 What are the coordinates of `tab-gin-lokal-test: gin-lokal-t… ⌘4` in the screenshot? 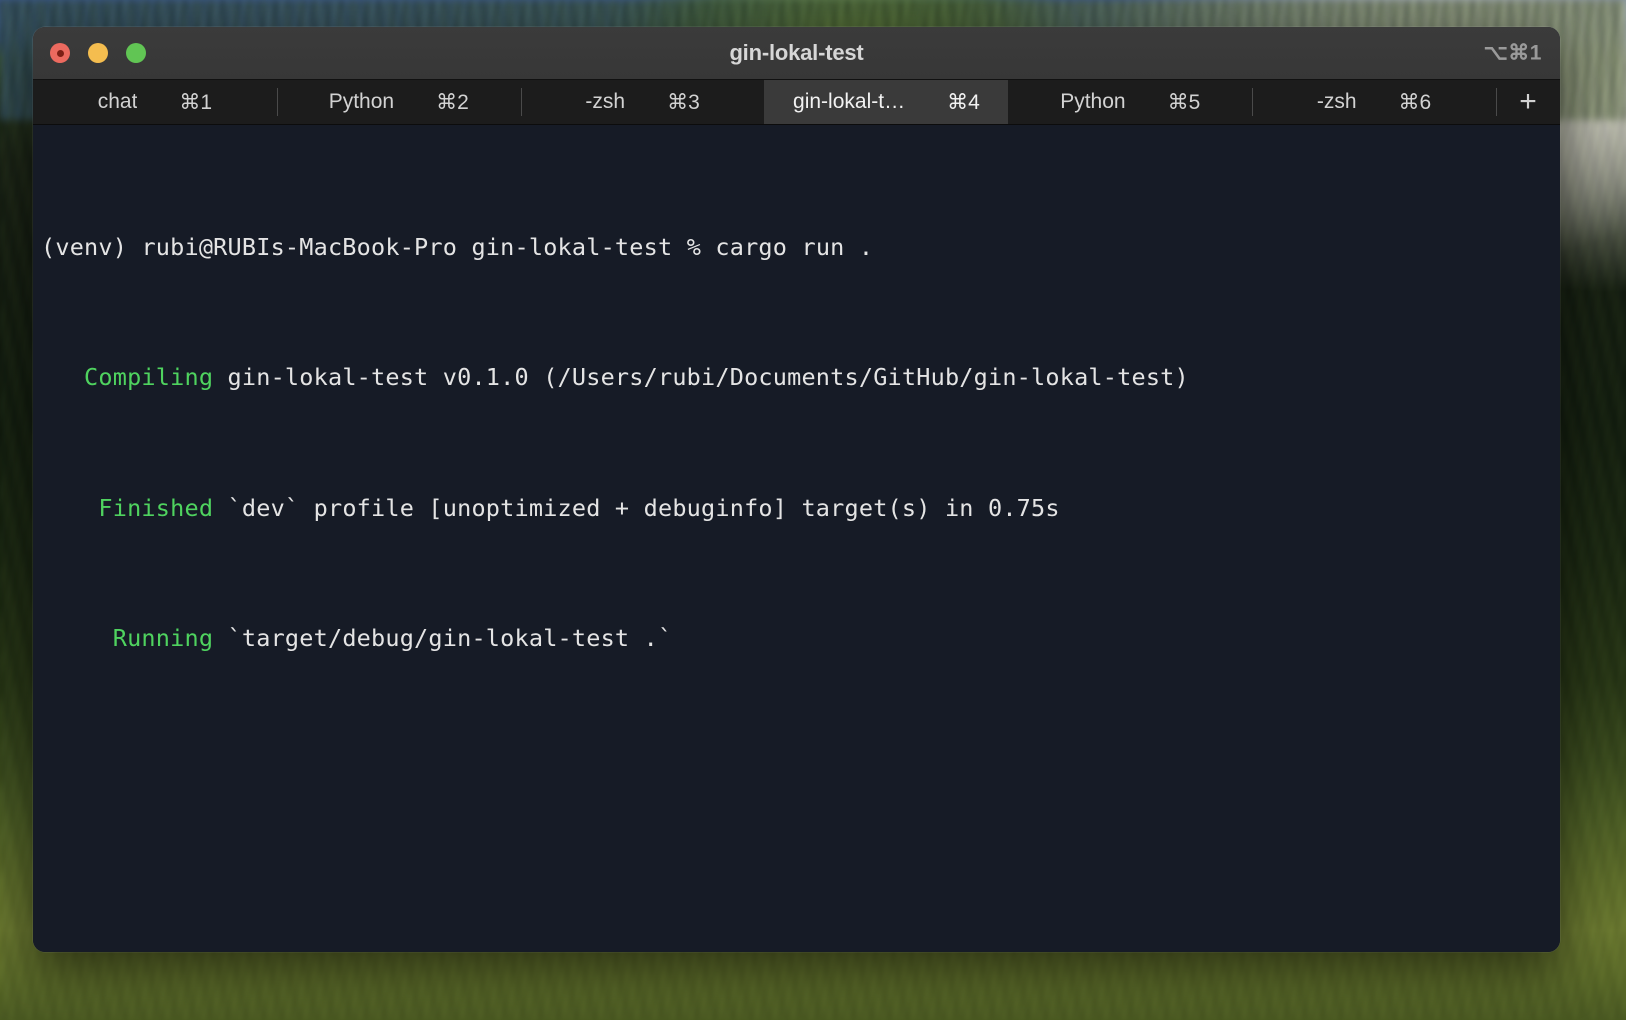 It's located at (886, 102).